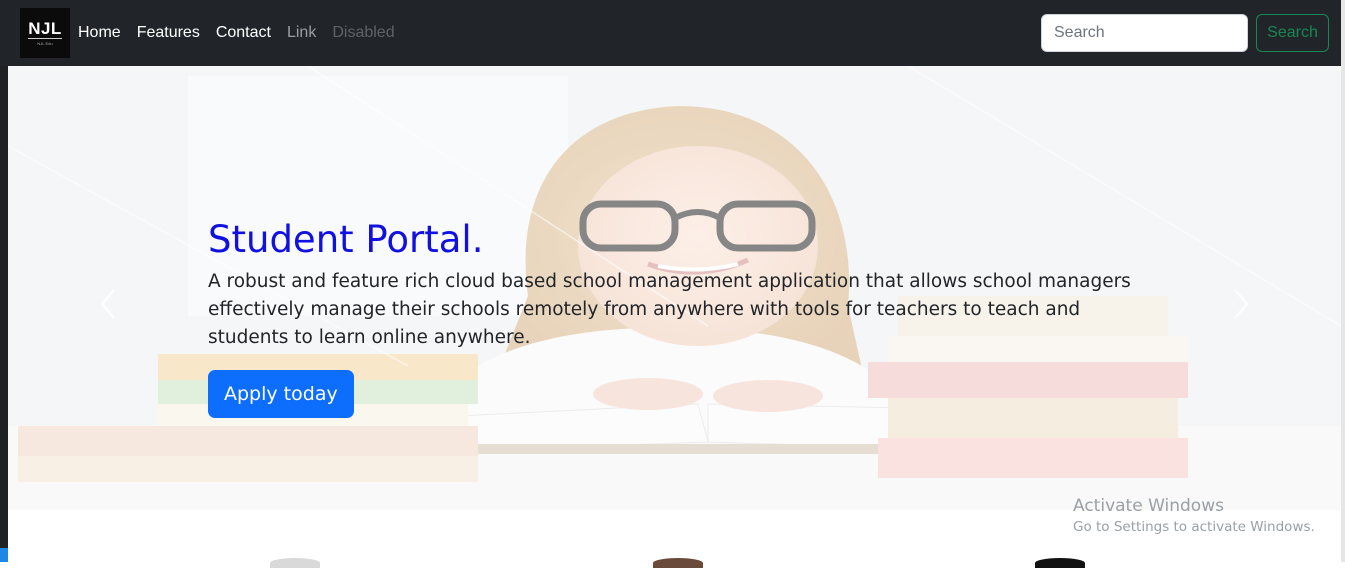  What do you see at coordinates (1292, 33) in the screenshot?
I see `search-button: Search` at bounding box center [1292, 33].